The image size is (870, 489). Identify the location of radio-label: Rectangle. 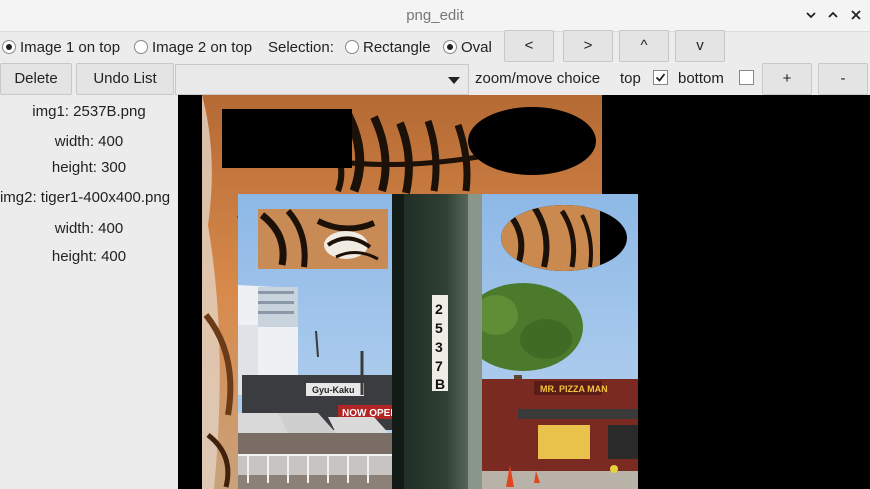
(397, 47).